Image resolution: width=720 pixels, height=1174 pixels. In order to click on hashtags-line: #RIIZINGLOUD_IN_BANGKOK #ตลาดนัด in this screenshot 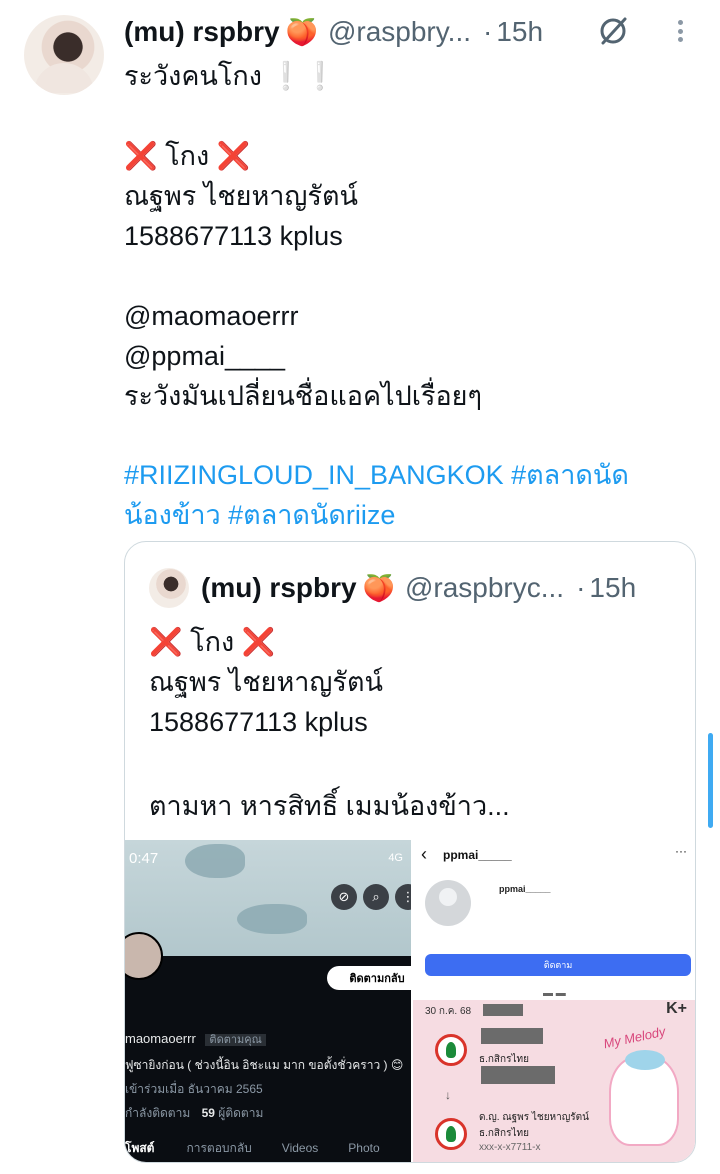, I will do `click(409, 475)`.